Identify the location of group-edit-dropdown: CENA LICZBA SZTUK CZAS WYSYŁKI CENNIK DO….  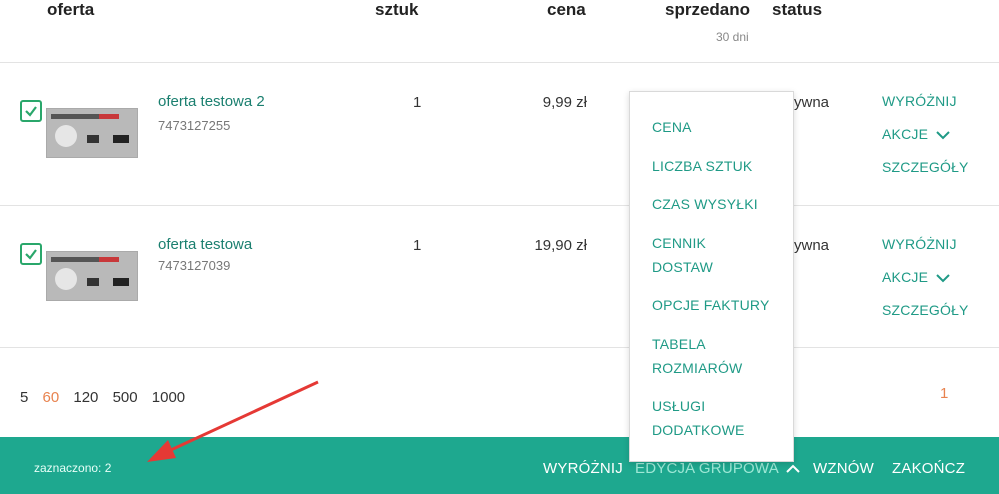
(711, 276).